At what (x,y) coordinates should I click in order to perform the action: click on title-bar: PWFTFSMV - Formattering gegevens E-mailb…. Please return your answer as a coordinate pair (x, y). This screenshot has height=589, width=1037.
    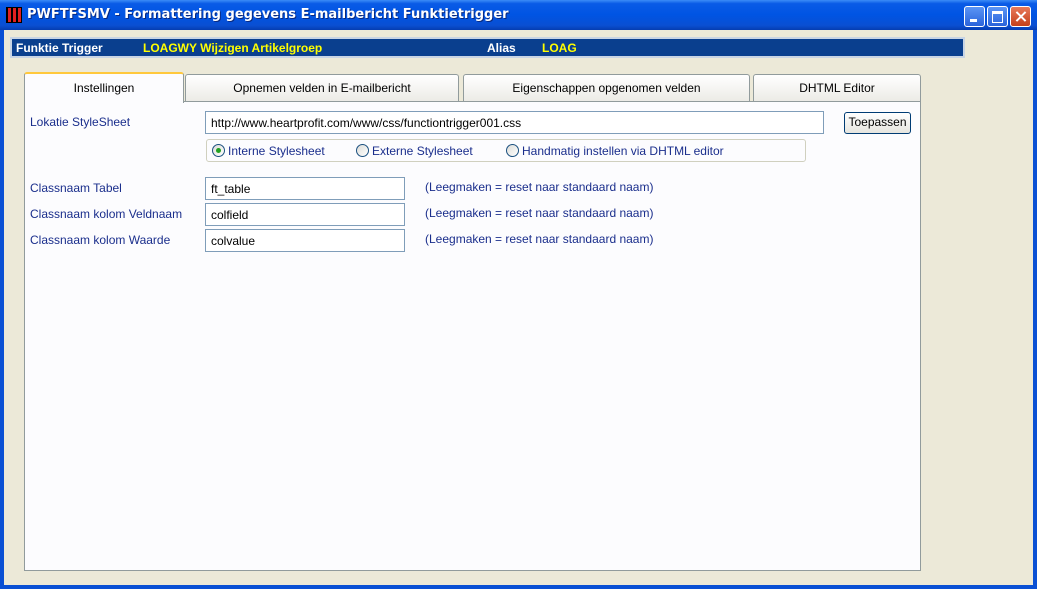
    Looking at the image, I should click on (518, 15).